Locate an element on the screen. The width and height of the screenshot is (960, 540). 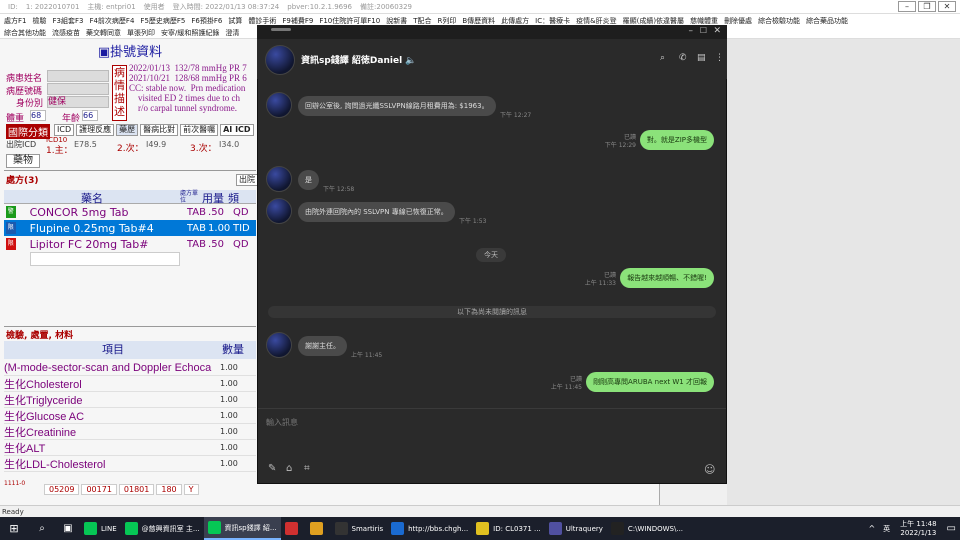
message-bubble-out: 剛剛高專問ARUBA next W1 才回報 is located at coordinates (650, 382).